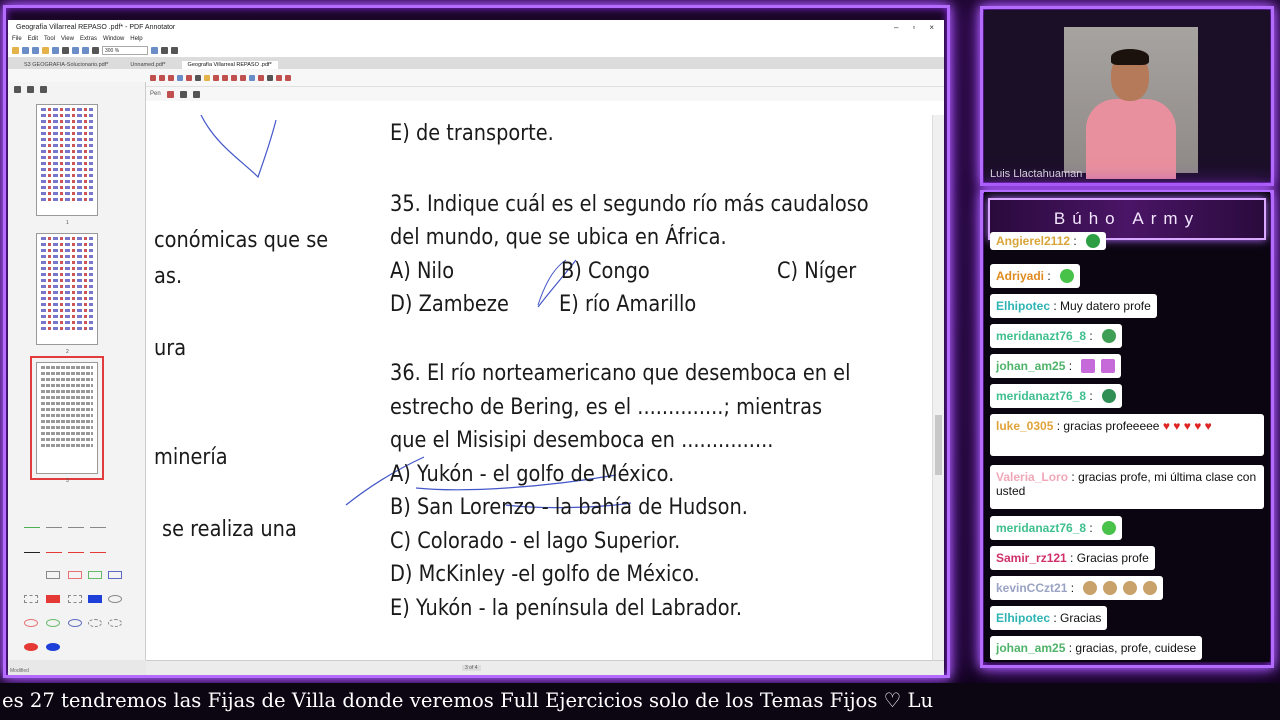 The image size is (1280, 720). What do you see at coordinates (67, 39) in the screenshot?
I see `menu-view: View` at bounding box center [67, 39].